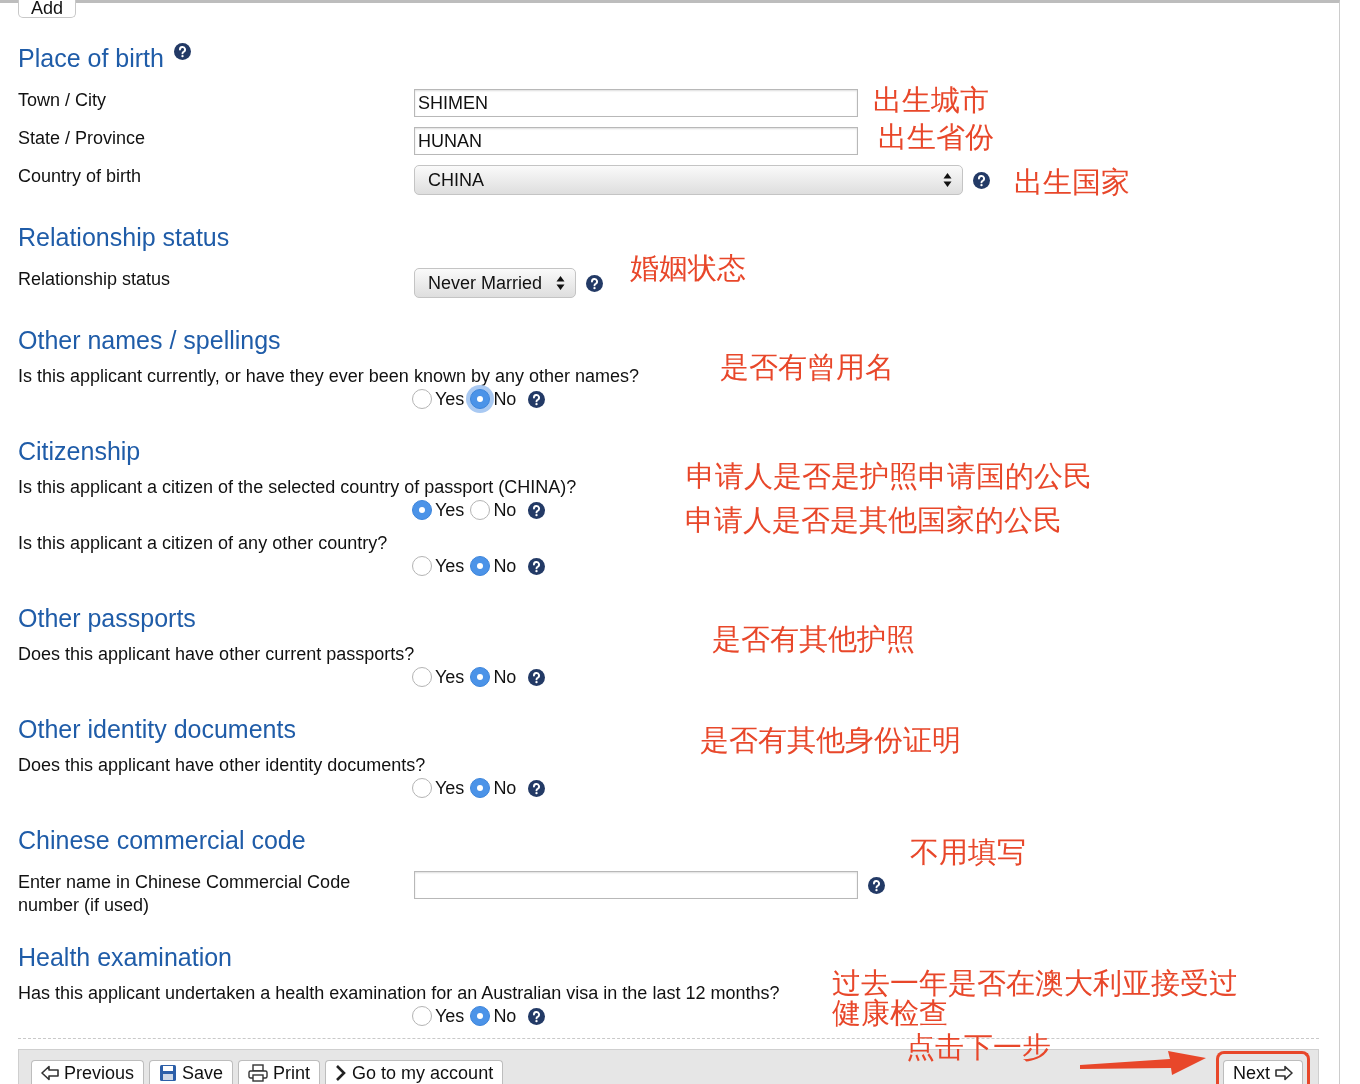 The height and width of the screenshot is (1084, 1360). I want to click on section-heading: Citizenship, so click(79, 451).